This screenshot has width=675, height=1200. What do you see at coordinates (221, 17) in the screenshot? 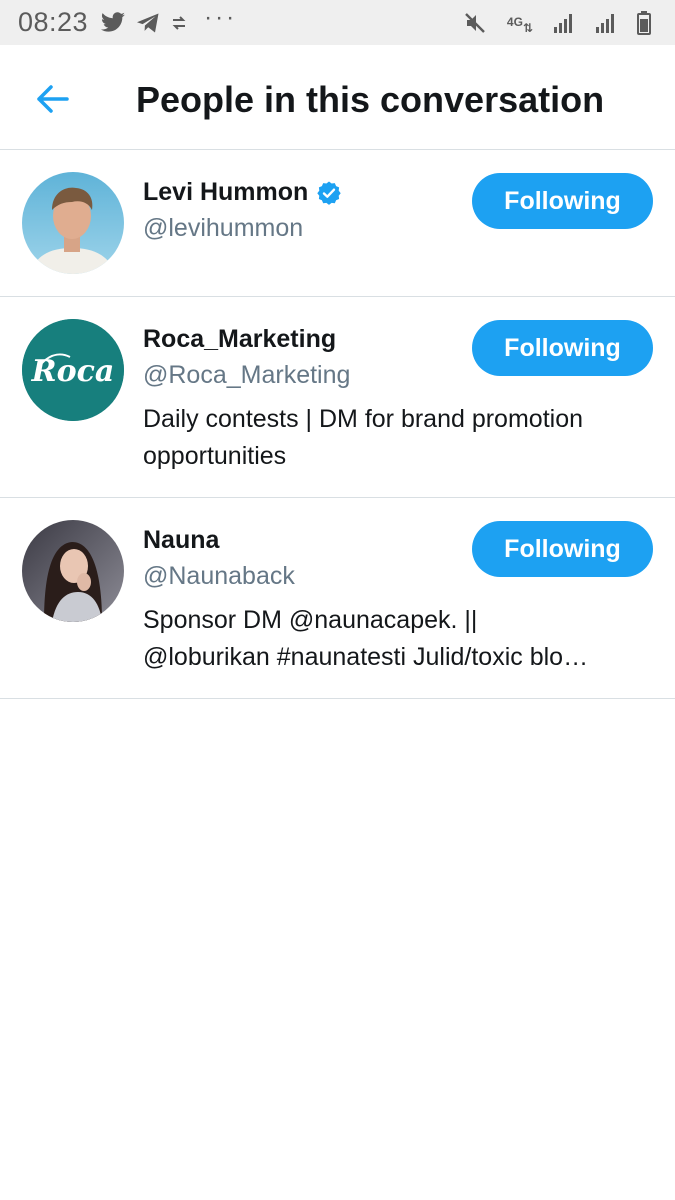
I see `more-notifications-indicator: ···` at bounding box center [221, 17].